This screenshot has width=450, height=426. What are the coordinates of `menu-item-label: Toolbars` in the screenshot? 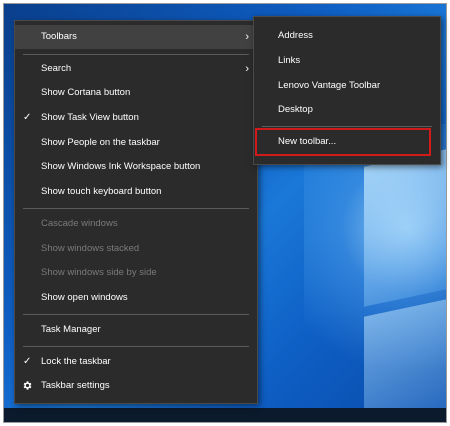 It's located at (59, 36).